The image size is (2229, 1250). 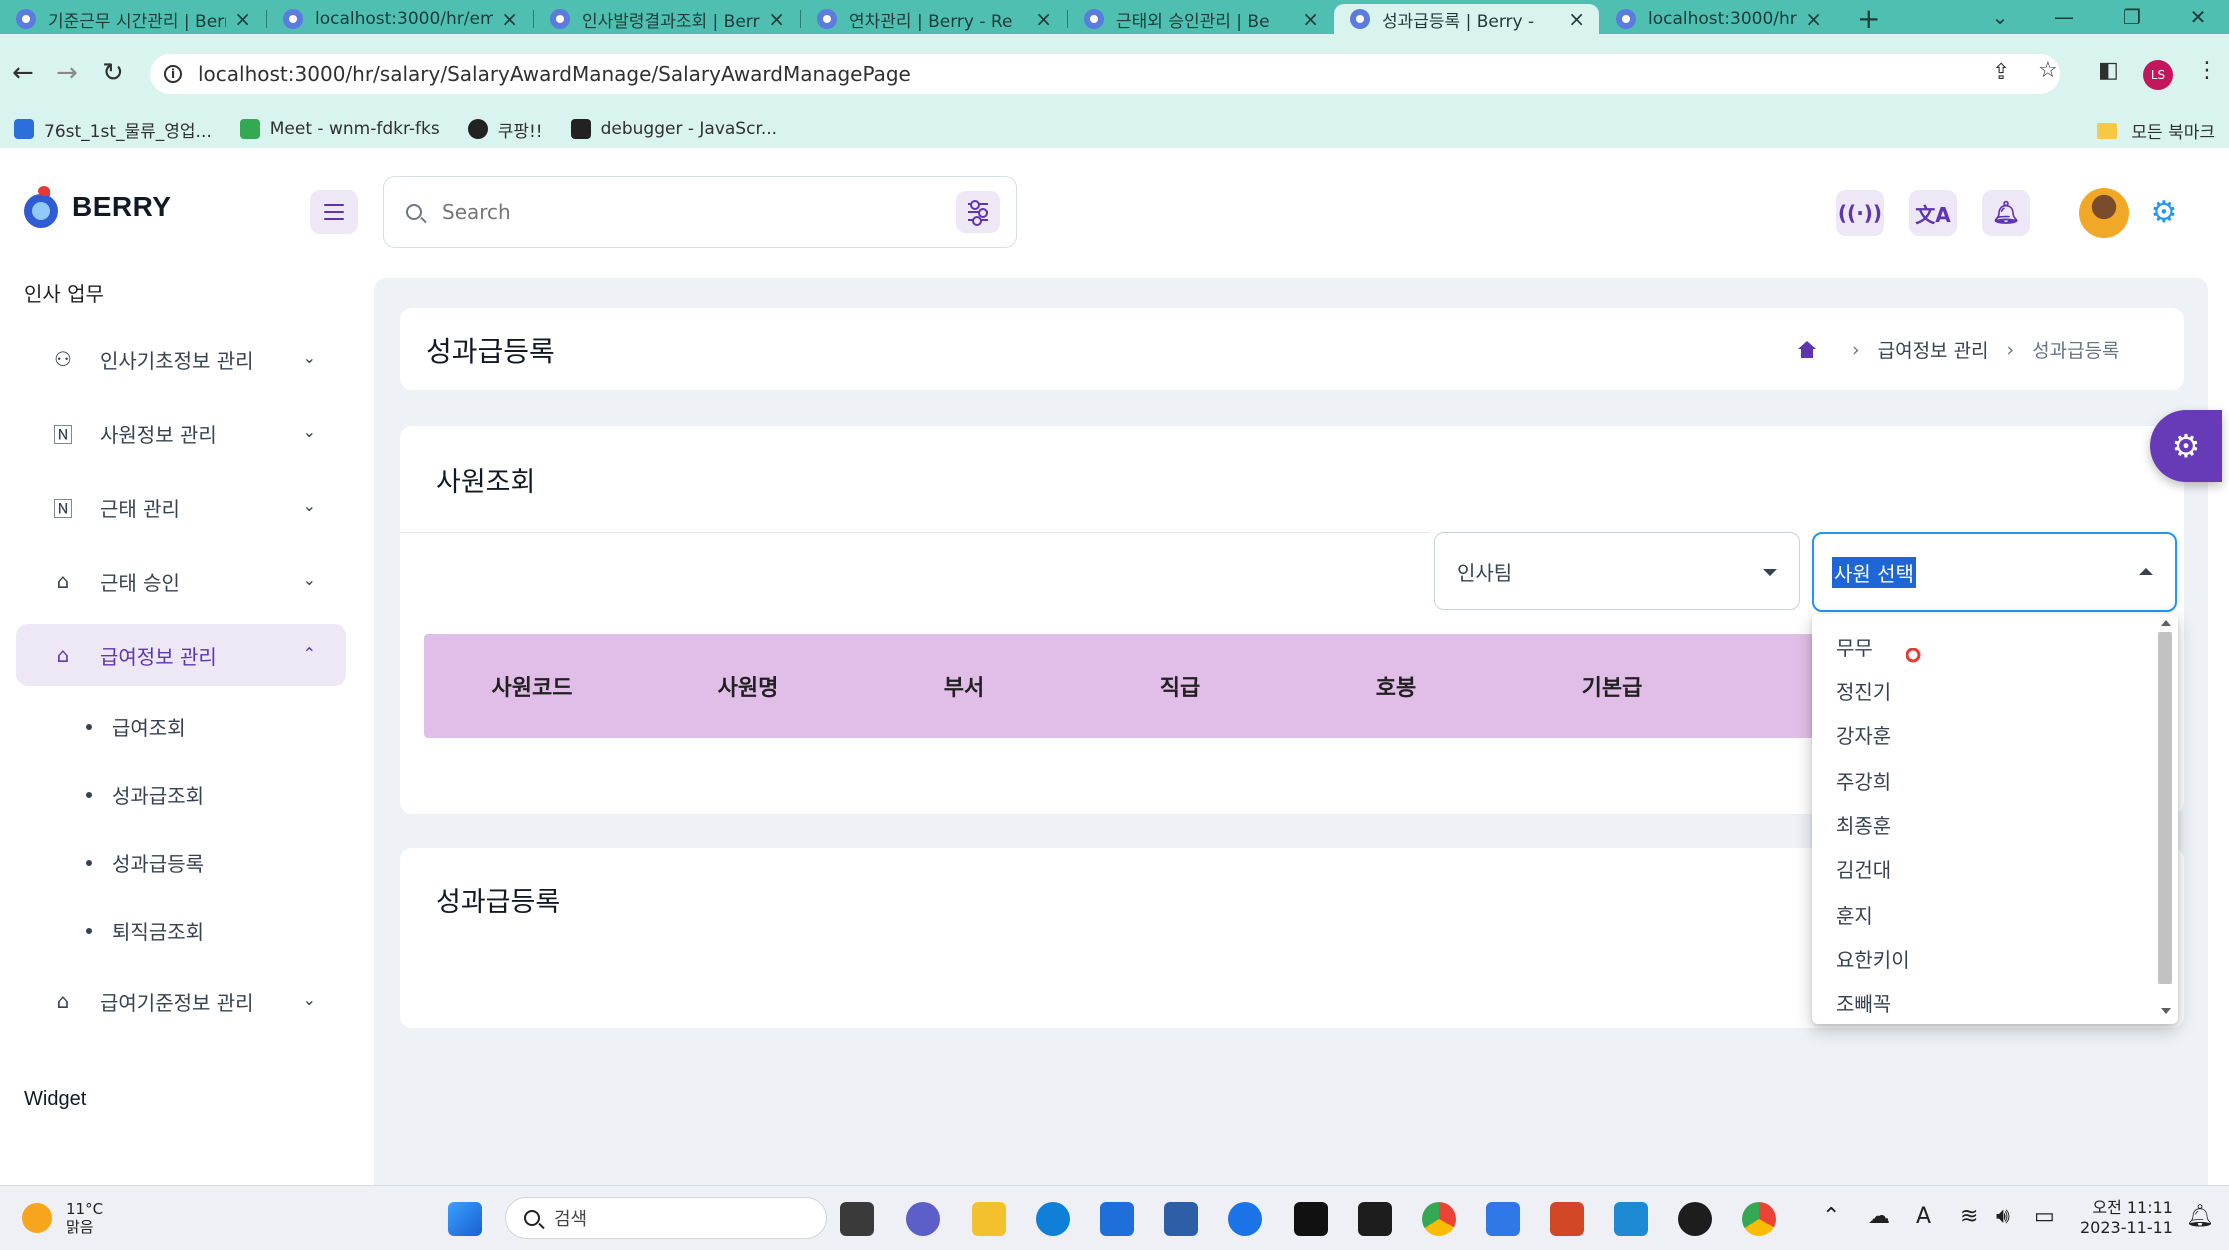 I want to click on taskbar-search: 검색, so click(x=666, y=1218).